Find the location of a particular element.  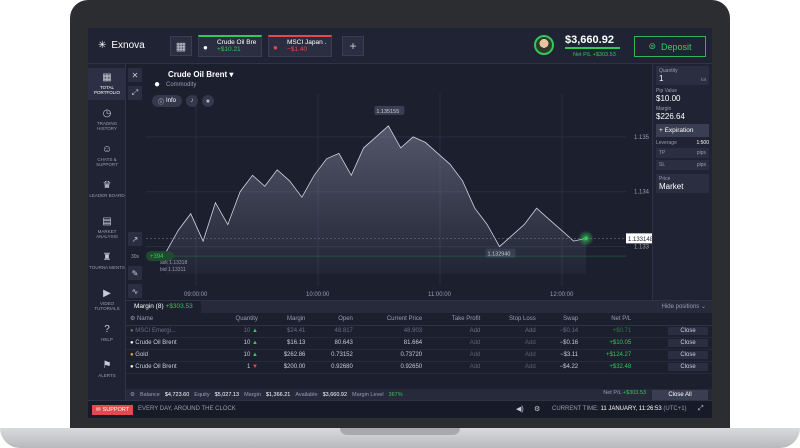

summary-level: 367% is located at coordinates (395, 395).